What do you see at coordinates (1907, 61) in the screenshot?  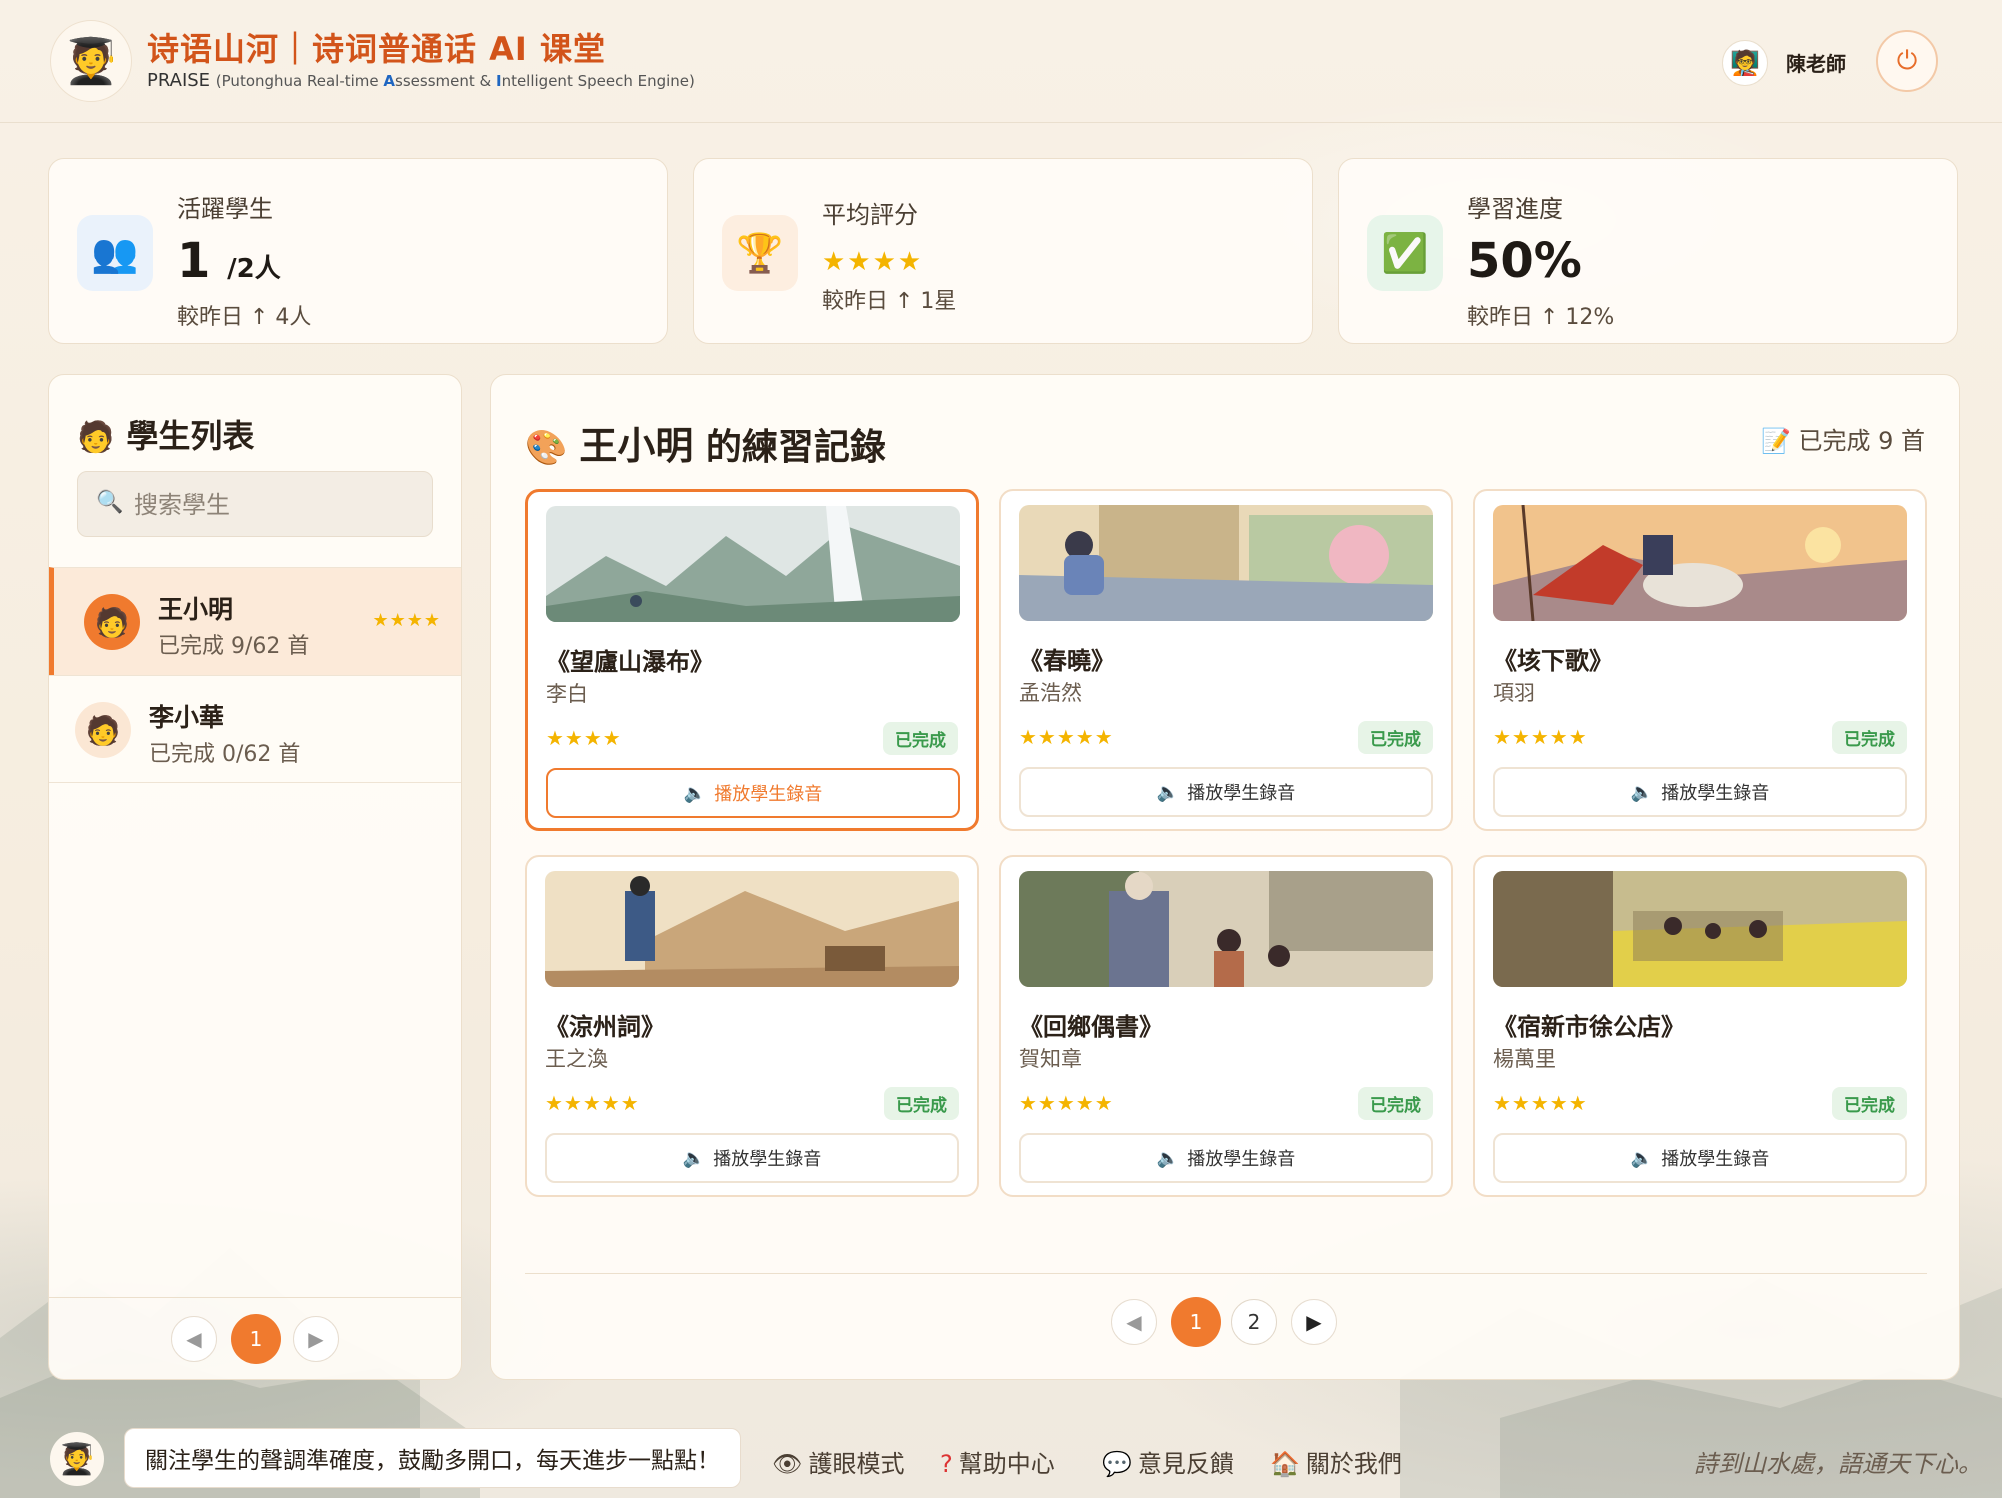 I see `logout-button: ⏻` at bounding box center [1907, 61].